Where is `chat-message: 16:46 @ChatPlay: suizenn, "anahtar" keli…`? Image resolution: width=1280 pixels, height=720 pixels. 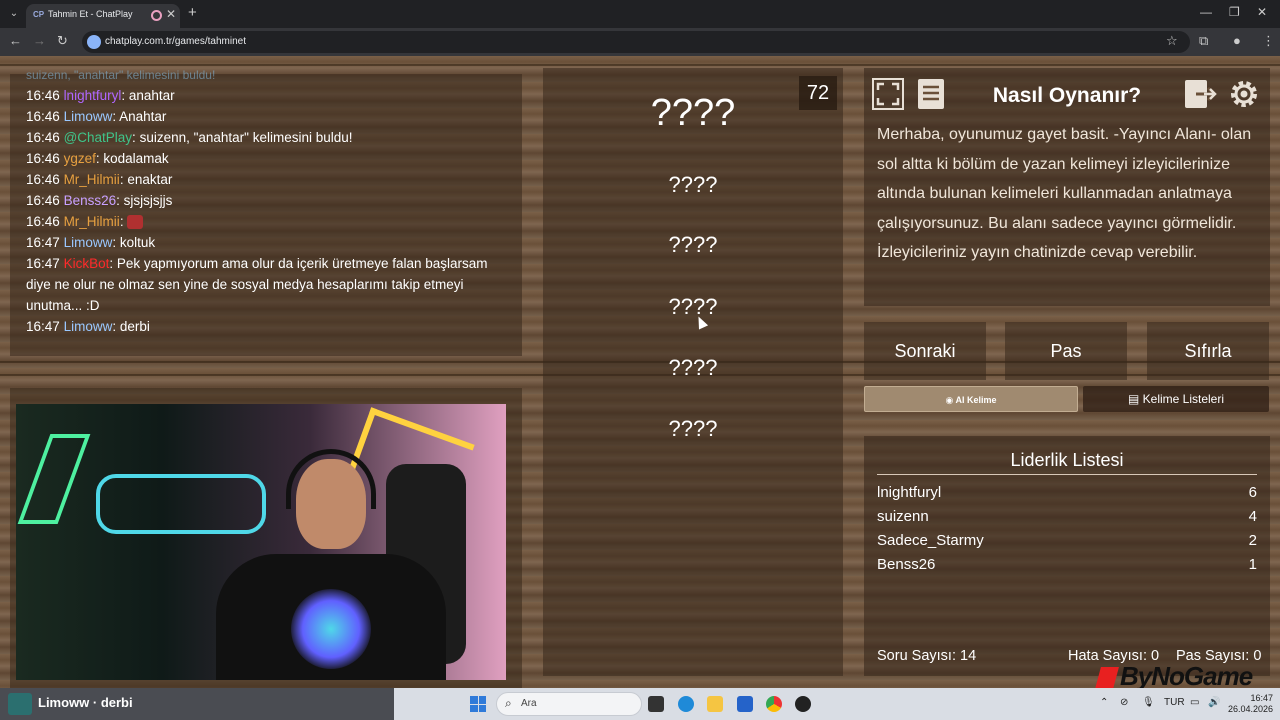 chat-message: 16:46 @ChatPlay: suizenn, "anahtar" keli… is located at coordinates (189, 137).